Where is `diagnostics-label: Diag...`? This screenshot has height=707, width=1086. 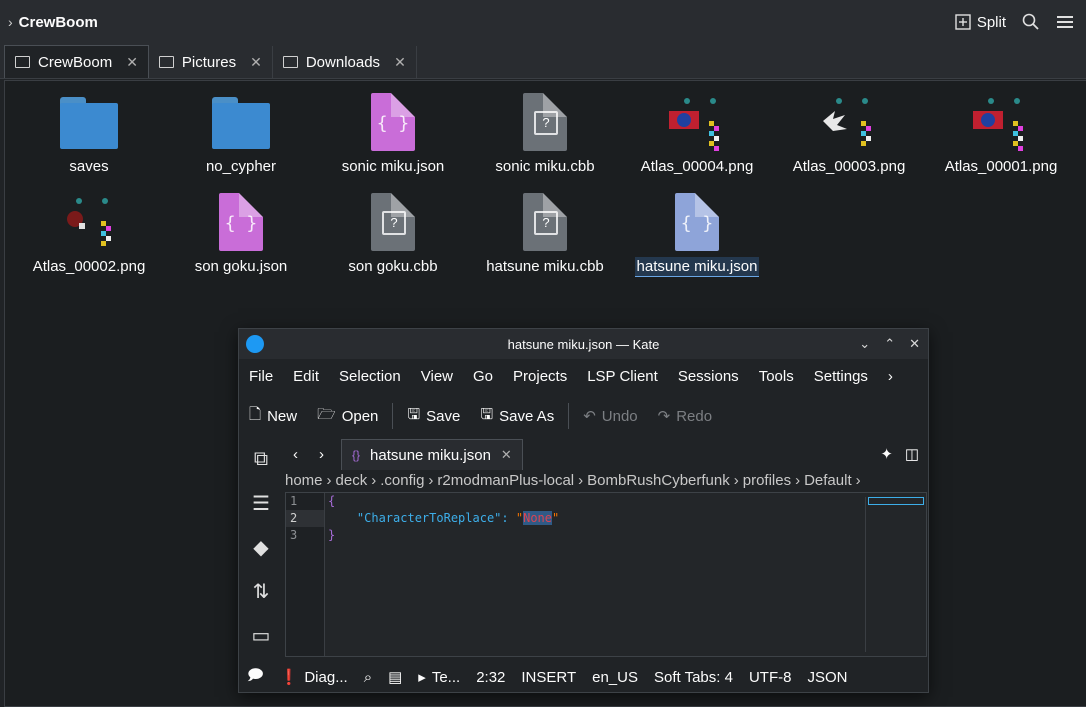
diagnostics-label: Diag... is located at coordinates (326, 677).